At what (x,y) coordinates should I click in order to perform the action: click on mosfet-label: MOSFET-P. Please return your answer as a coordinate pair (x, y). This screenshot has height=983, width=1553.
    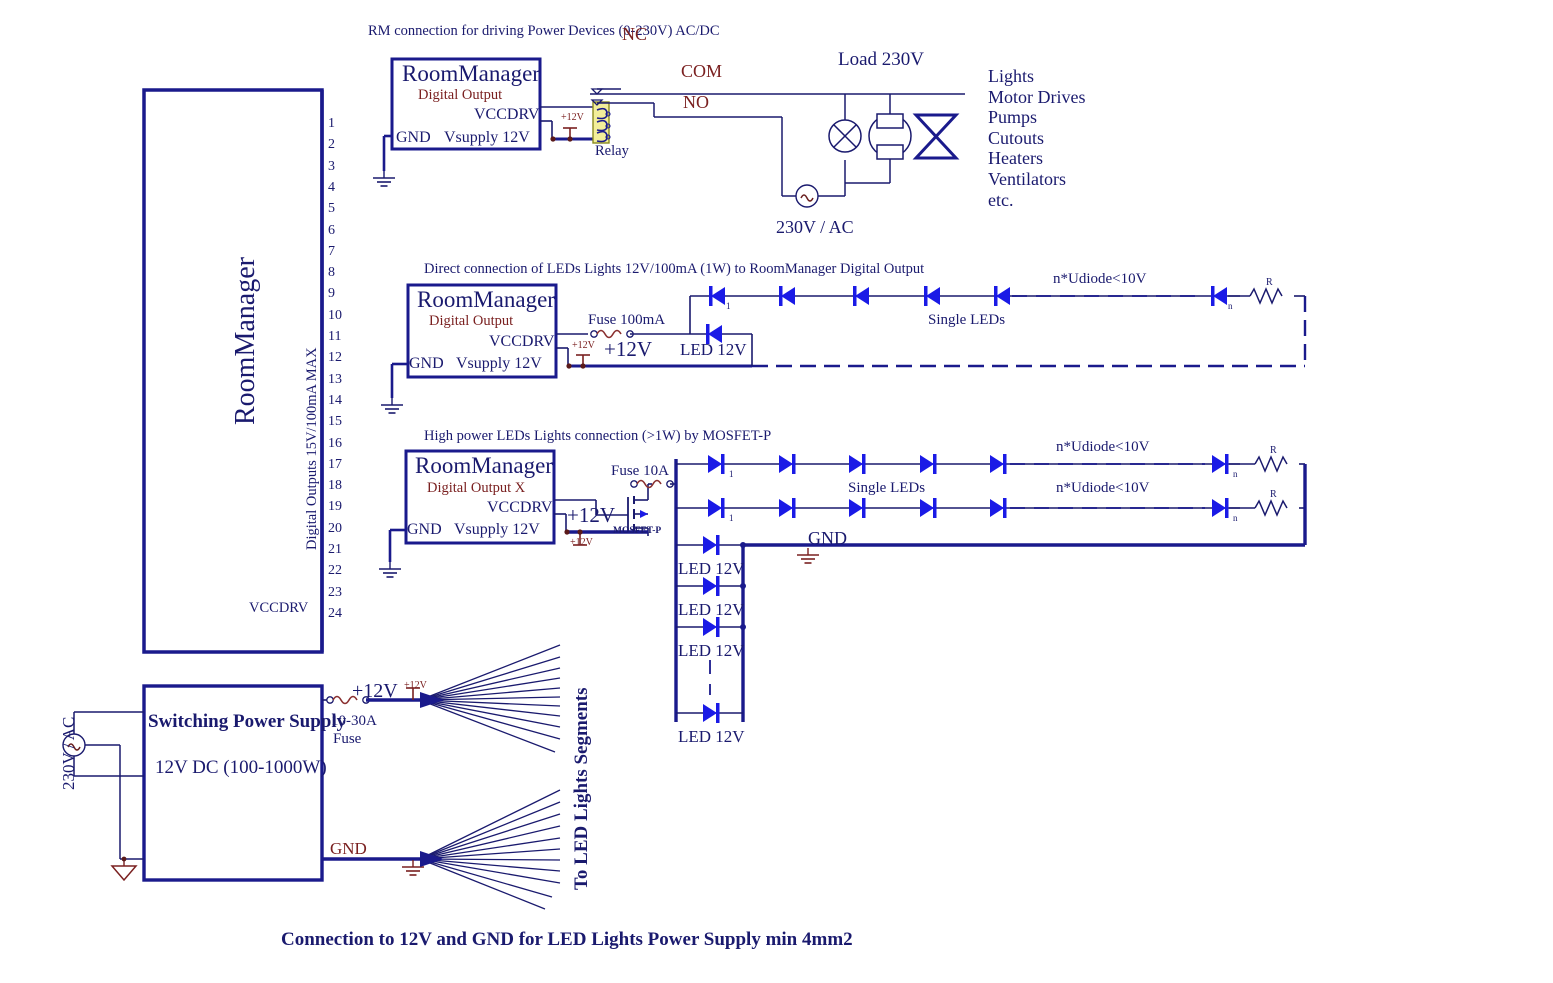
    Looking at the image, I should click on (637, 531).